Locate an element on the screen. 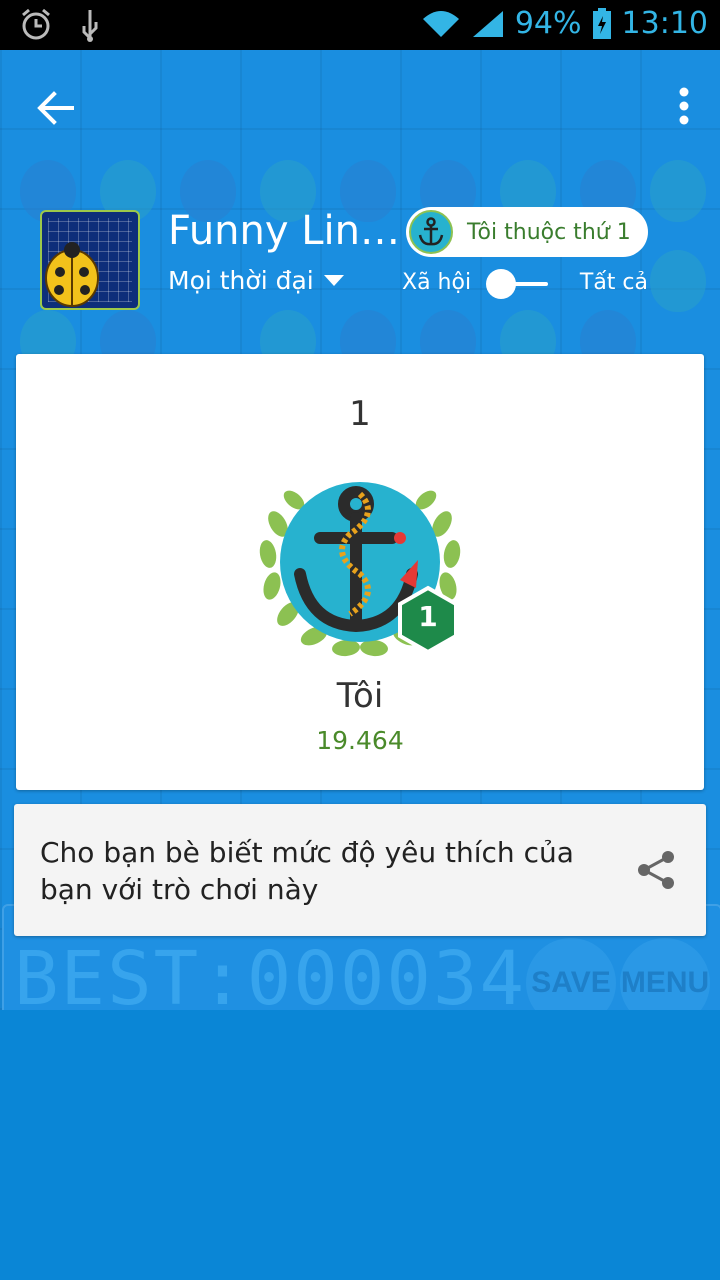 This screenshot has width=720, height=1280. wifi-icon is located at coordinates (441, 24).